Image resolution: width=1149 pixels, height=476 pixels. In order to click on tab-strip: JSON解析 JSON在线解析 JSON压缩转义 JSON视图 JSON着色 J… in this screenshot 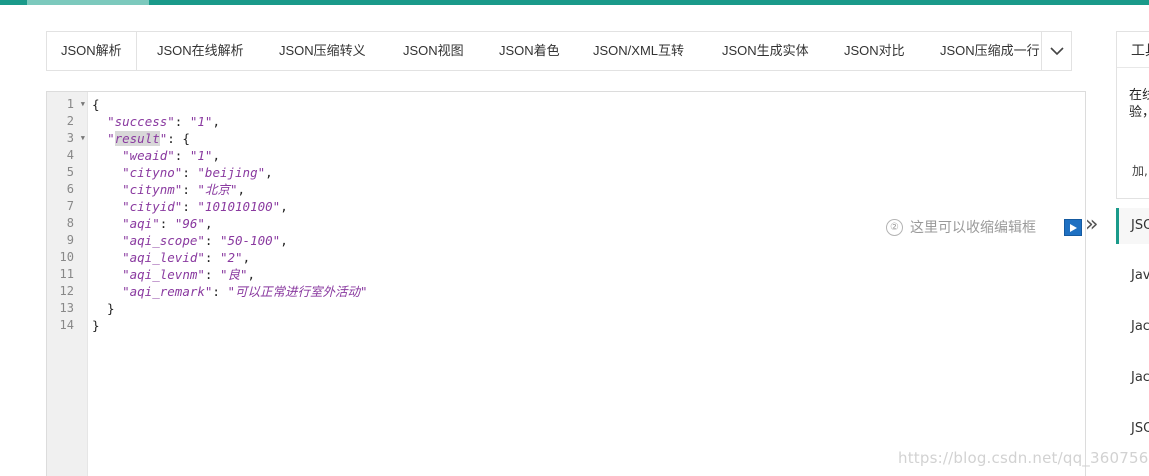, I will do `click(544, 51)`.